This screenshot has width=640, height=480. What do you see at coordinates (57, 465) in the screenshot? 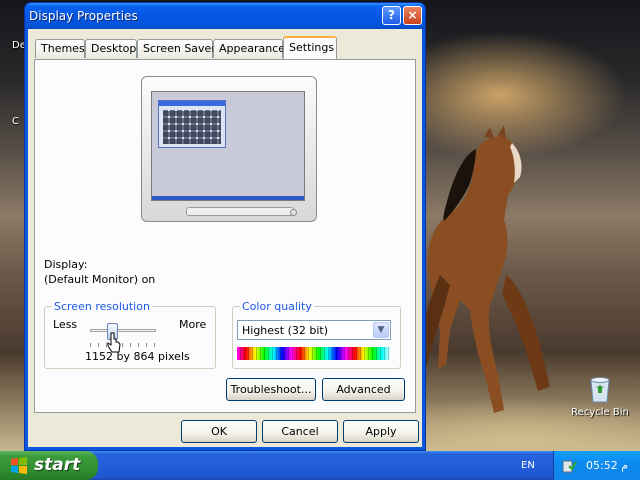
I see `start-label: start` at bounding box center [57, 465].